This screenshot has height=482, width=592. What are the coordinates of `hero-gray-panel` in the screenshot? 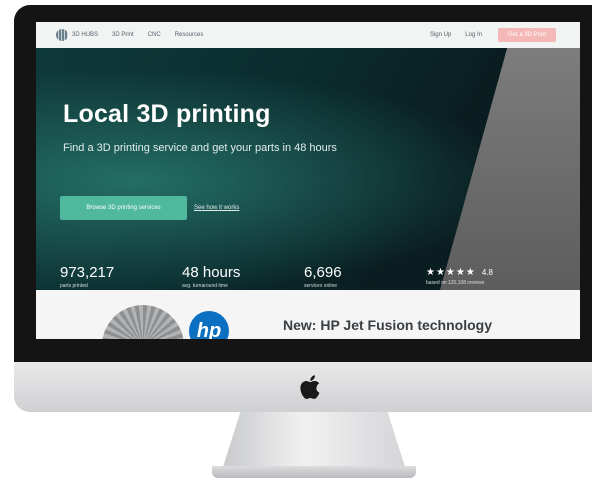 It's located at (510, 169).